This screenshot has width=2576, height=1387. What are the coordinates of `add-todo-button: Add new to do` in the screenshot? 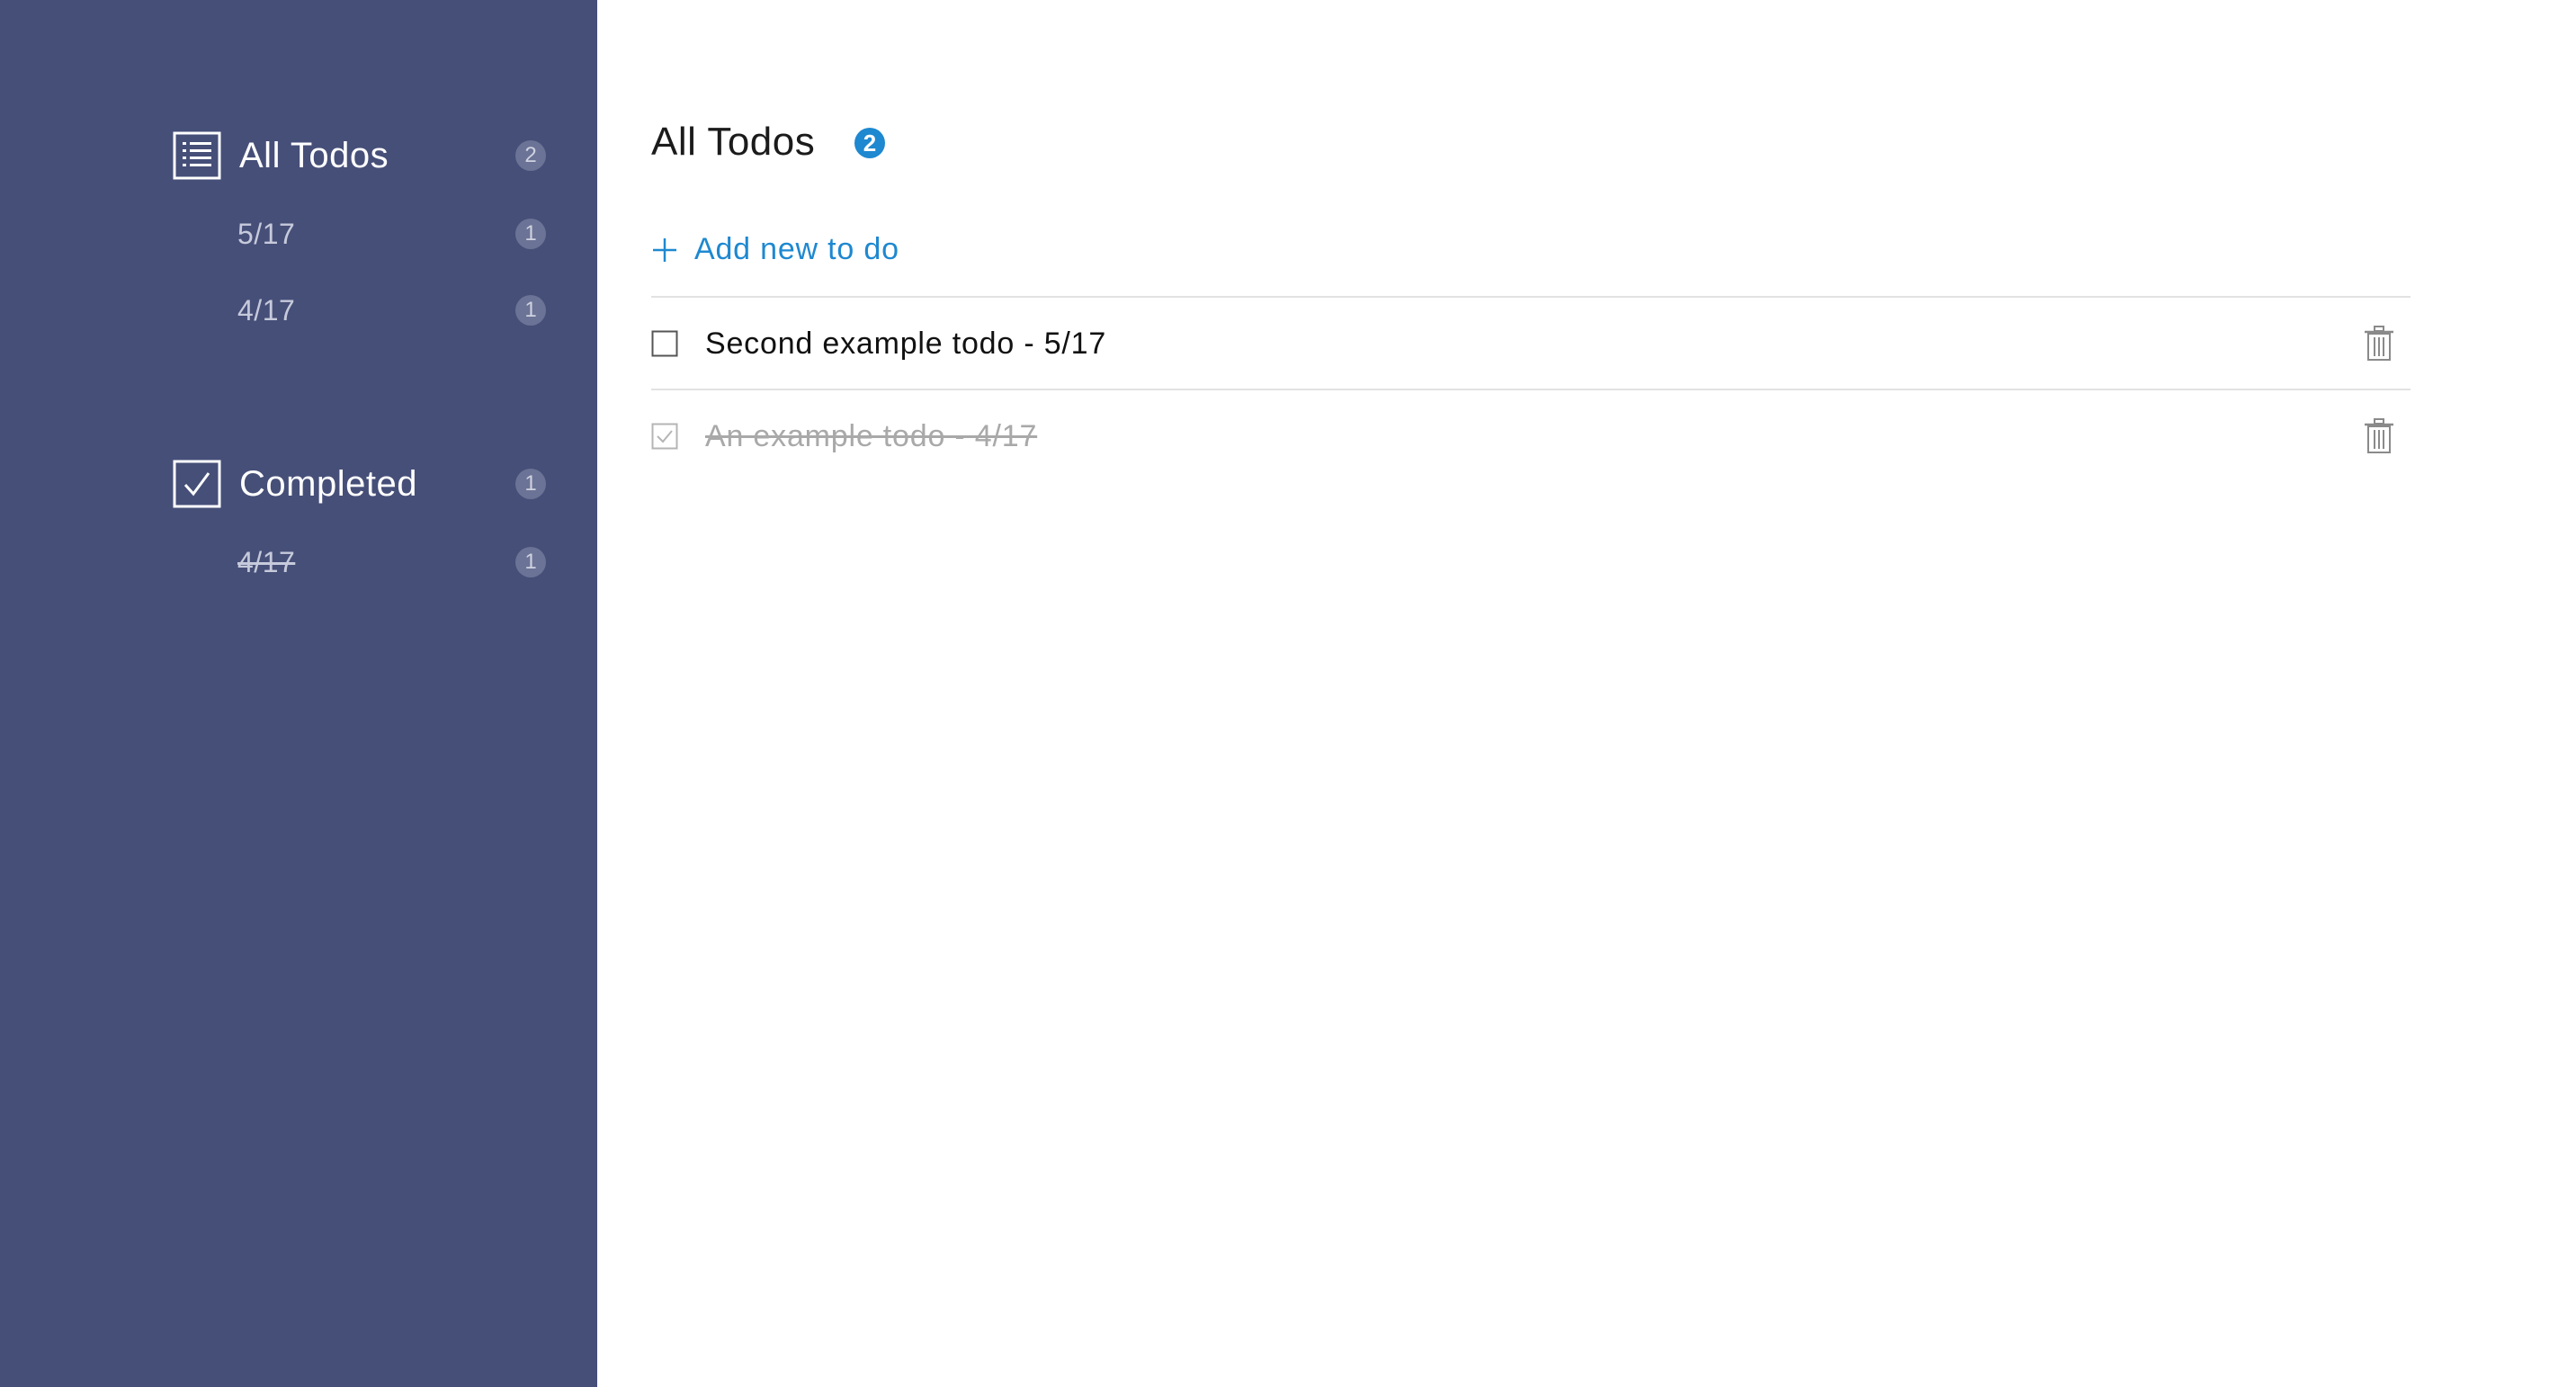 It's located at (775, 250).